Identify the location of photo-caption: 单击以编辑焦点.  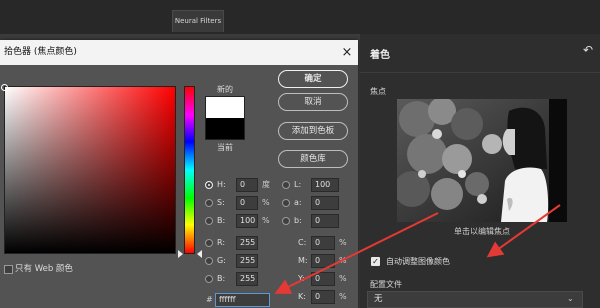
(482, 231).